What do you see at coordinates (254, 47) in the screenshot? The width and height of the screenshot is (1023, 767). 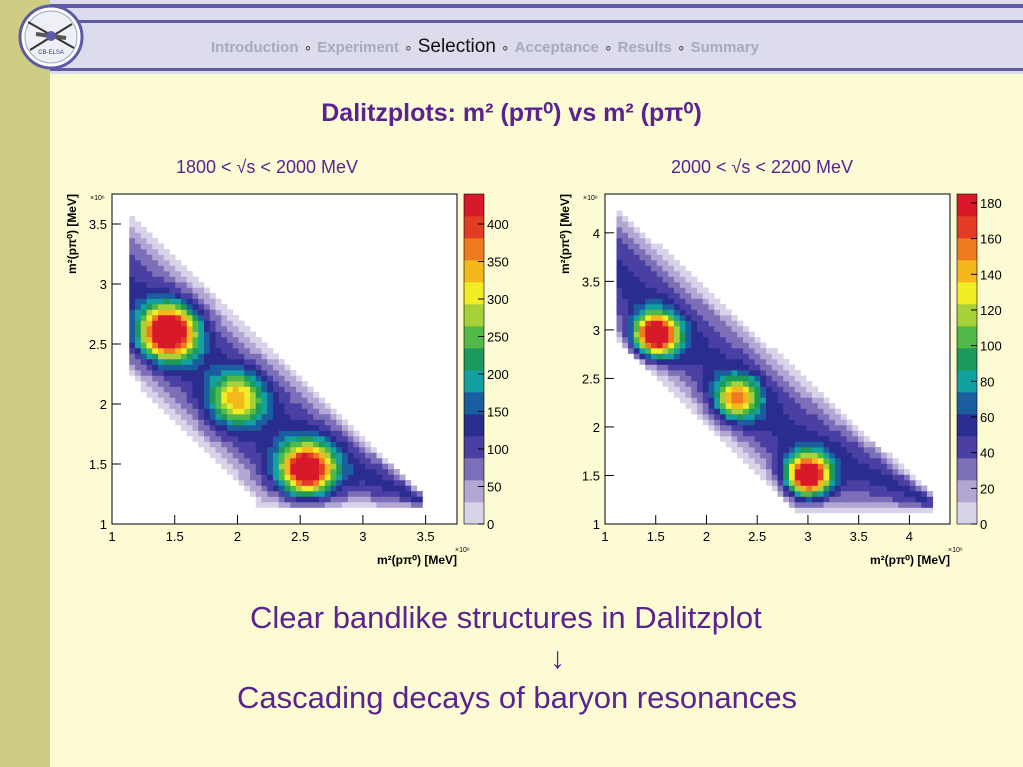 I see `nav-item-introduction: Introduction` at bounding box center [254, 47].